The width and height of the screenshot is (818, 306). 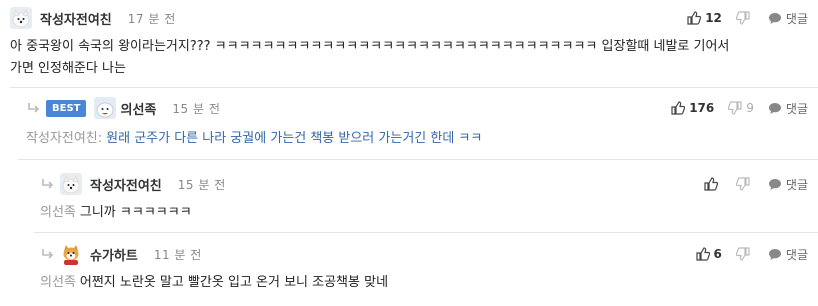 What do you see at coordinates (64, 138) in the screenshot?
I see `mention-tag: 작성자전여친:` at bounding box center [64, 138].